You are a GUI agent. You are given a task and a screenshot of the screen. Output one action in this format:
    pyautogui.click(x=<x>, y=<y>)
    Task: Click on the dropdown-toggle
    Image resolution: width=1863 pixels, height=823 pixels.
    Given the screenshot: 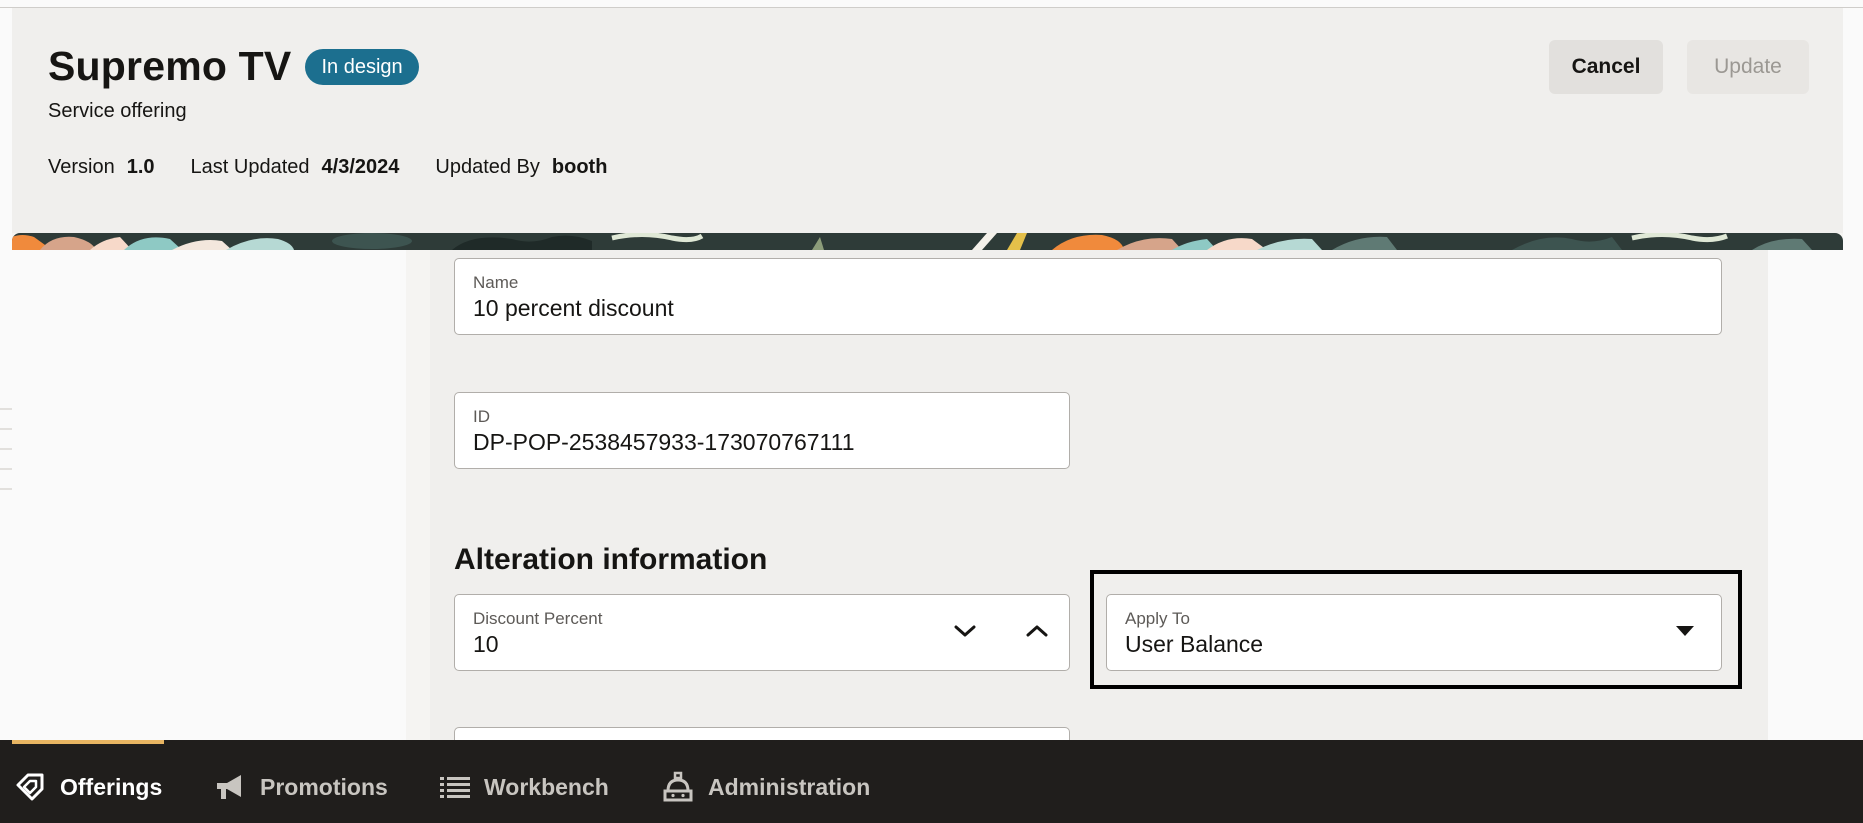 What is the action you would take?
    pyautogui.click(x=1685, y=631)
    